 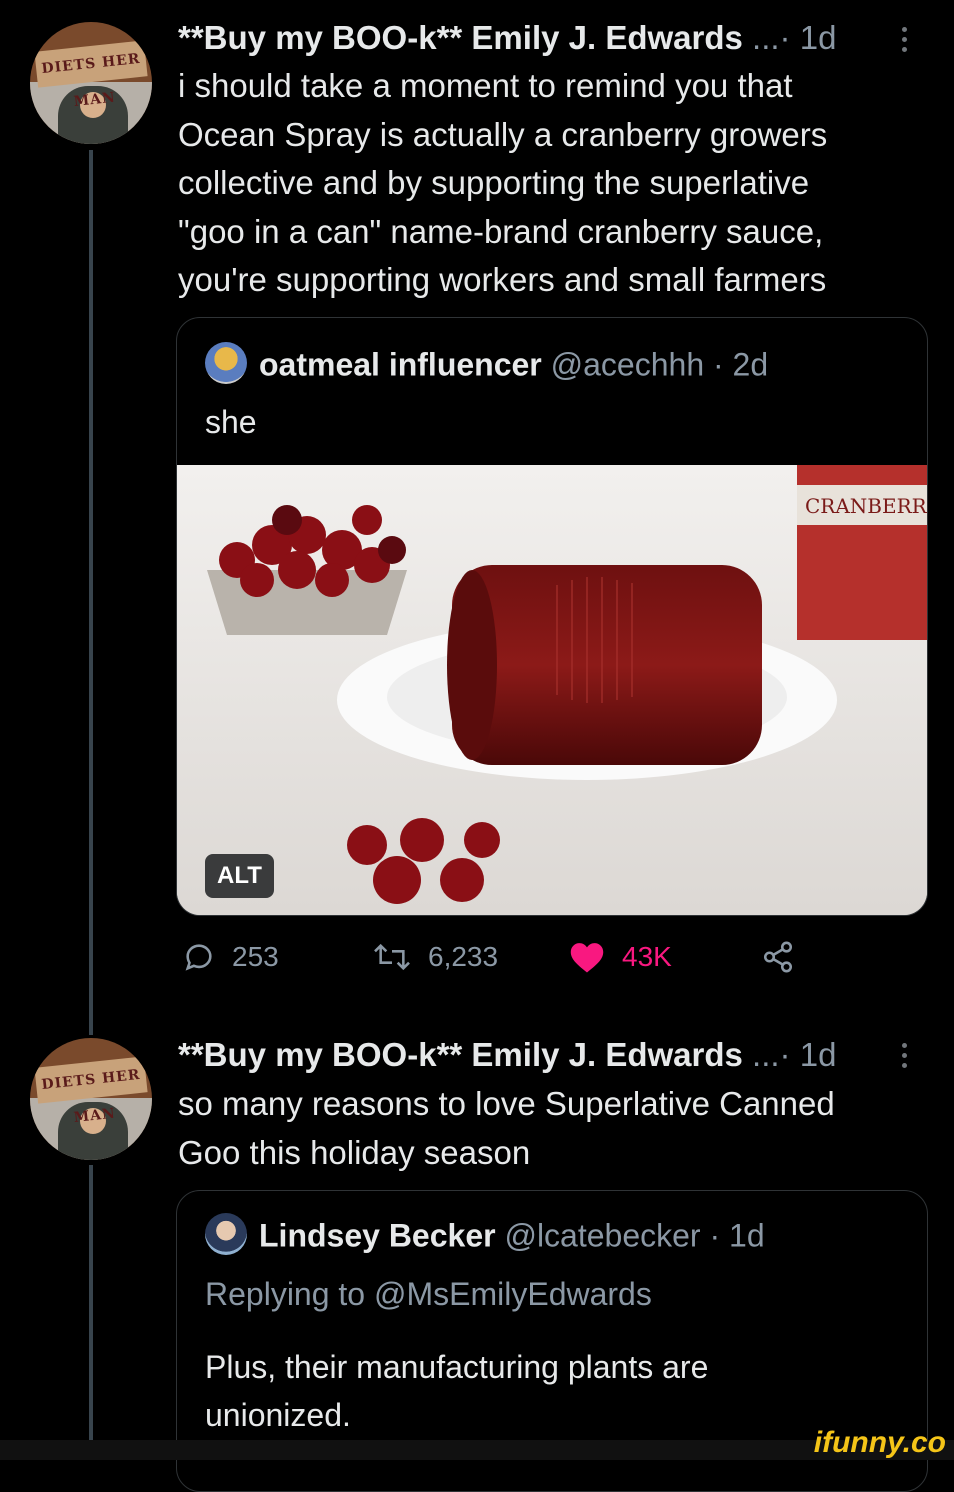 I want to click on quote-author-name: Lindsey Becker, so click(x=377, y=1235).